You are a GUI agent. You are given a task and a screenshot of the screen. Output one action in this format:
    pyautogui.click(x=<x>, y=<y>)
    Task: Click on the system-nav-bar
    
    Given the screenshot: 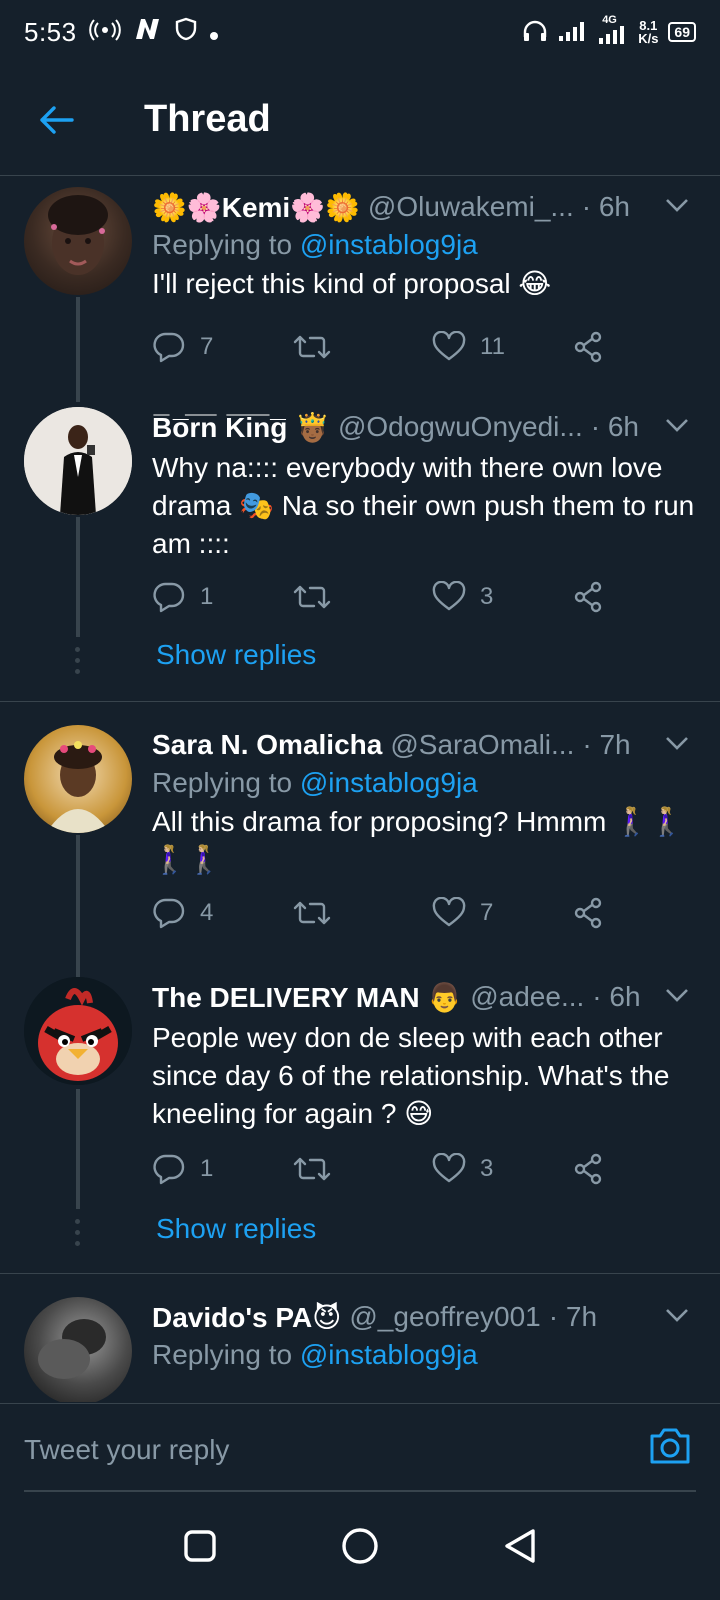 What is the action you would take?
    pyautogui.click(x=360, y=1546)
    